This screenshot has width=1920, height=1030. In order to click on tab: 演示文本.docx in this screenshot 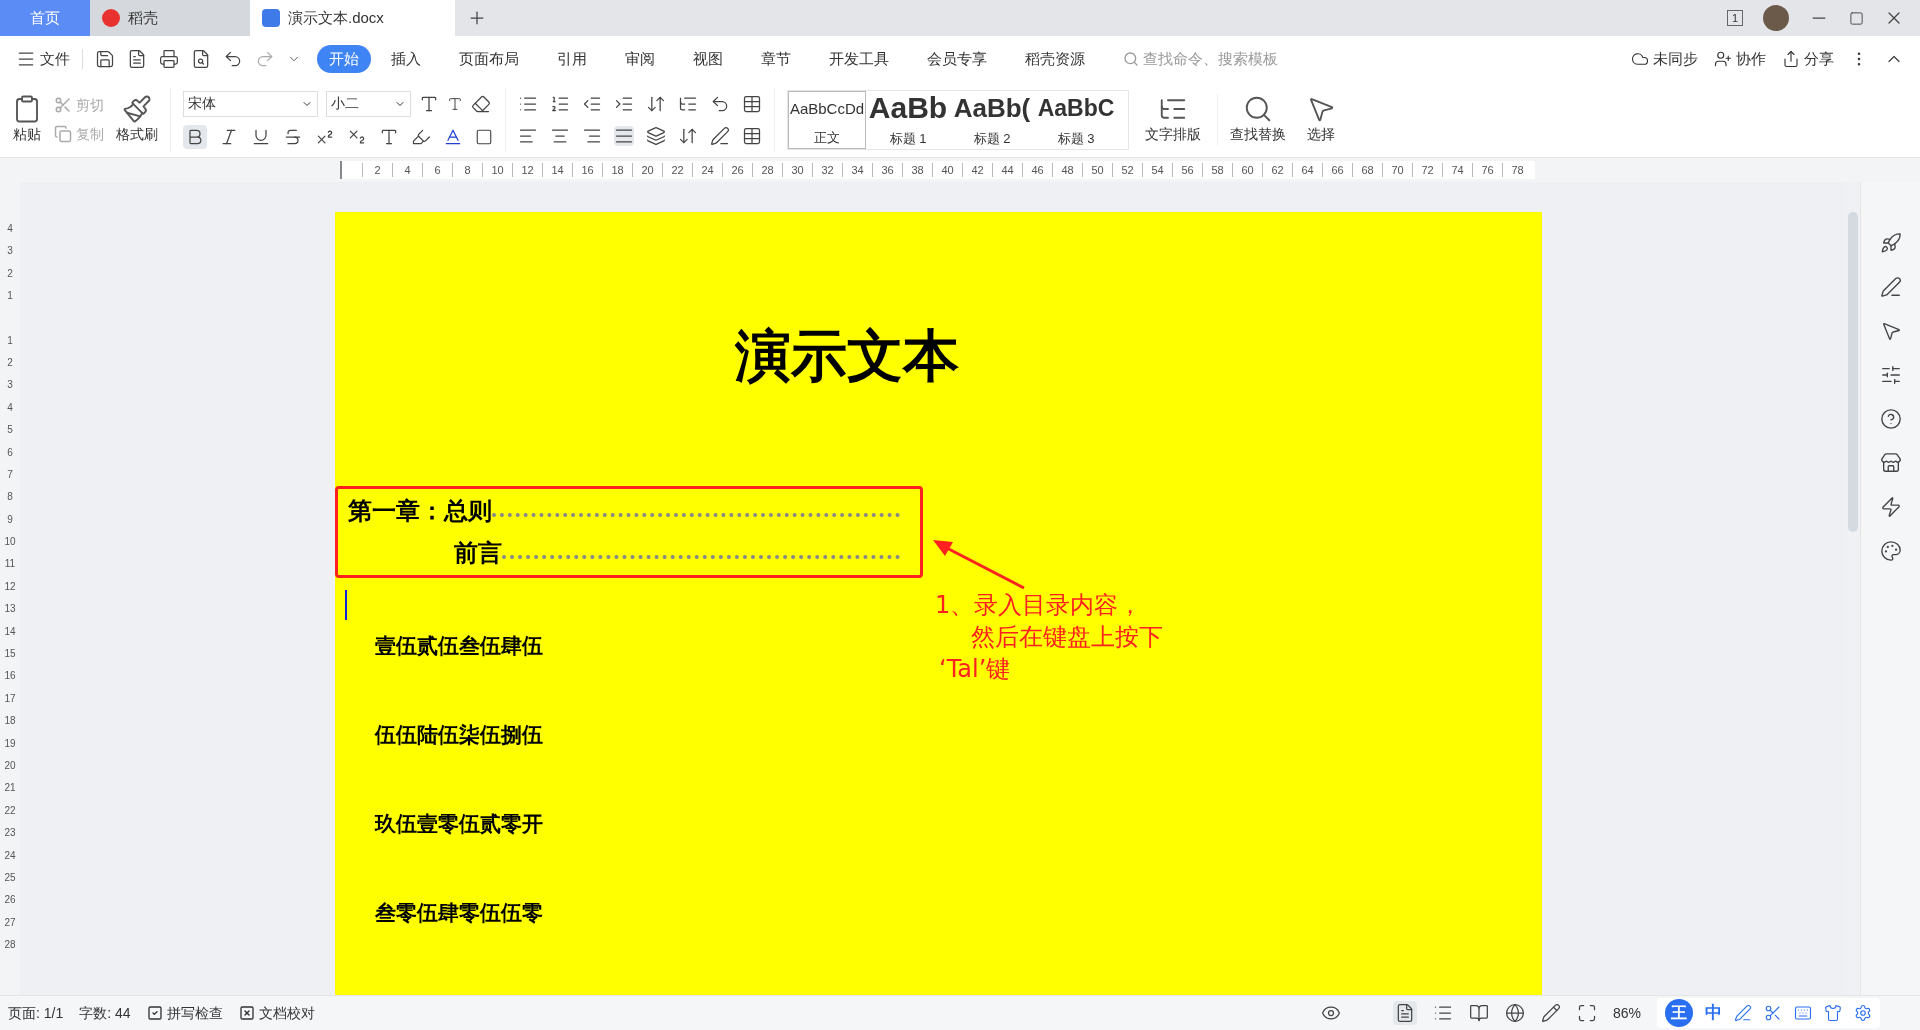, I will do `click(352, 18)`.